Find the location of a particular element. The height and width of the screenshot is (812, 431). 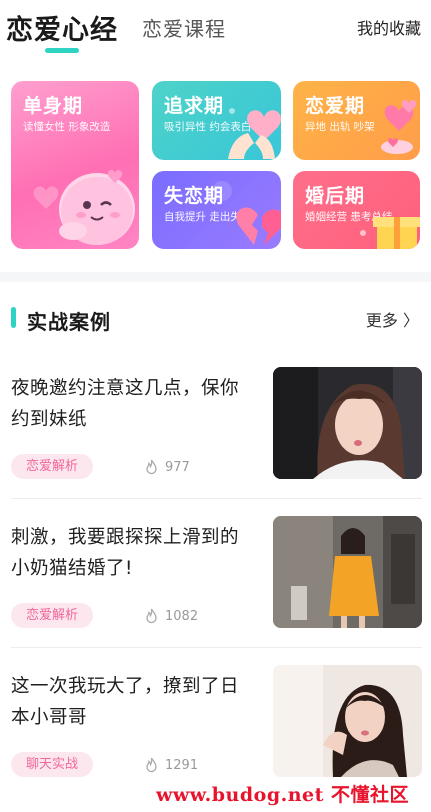

view-count: 1082 is located at coordinates (182, 616).